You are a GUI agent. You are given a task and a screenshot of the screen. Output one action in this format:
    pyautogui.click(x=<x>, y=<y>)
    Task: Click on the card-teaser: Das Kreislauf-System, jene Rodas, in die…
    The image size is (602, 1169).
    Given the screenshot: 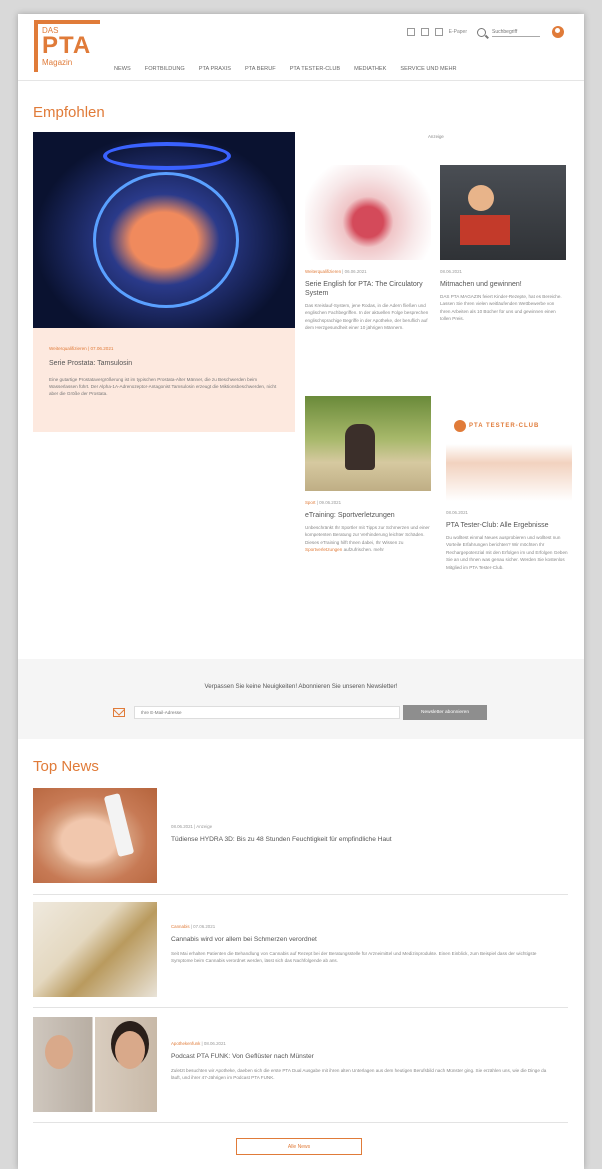 What is the action you would take?
    pyautogui.click(x=367, y=317)
    